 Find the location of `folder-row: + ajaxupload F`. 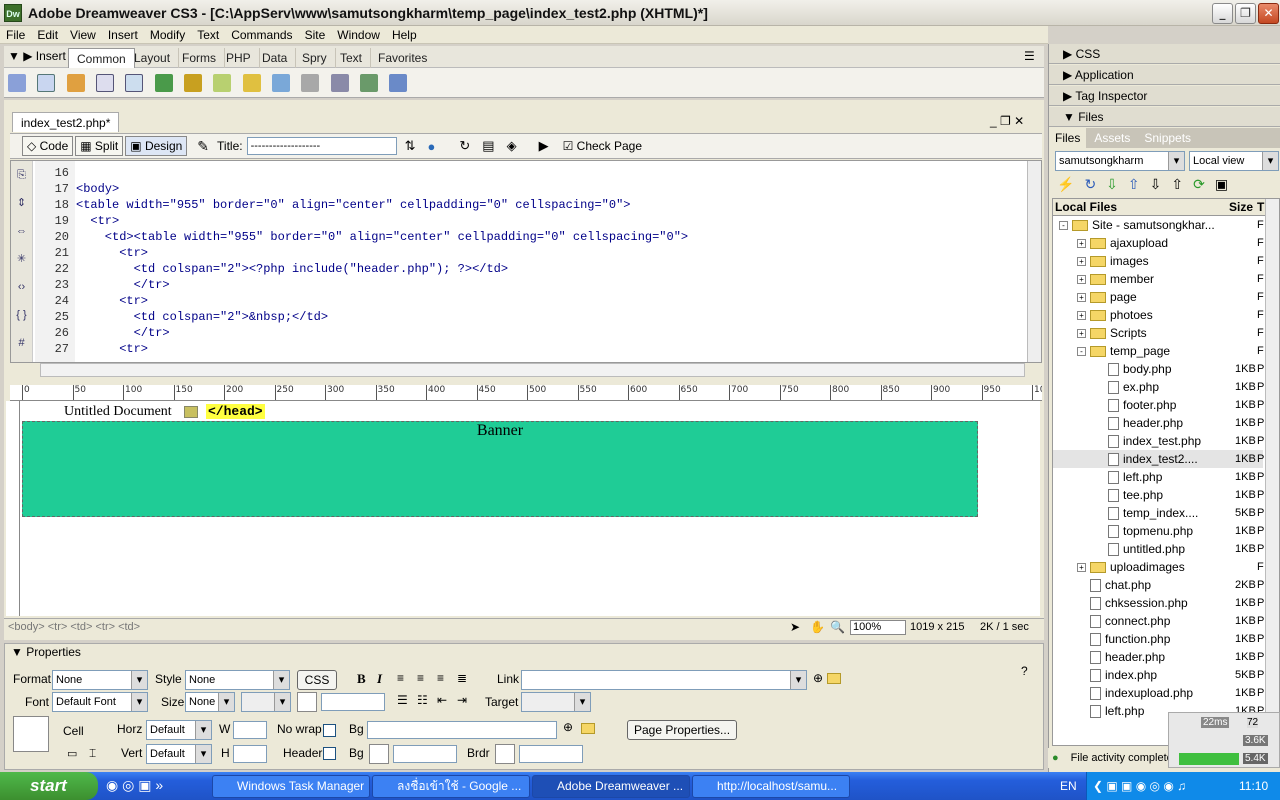

folder-row: + ajaxupload F is located at coordinates (1158, 243).